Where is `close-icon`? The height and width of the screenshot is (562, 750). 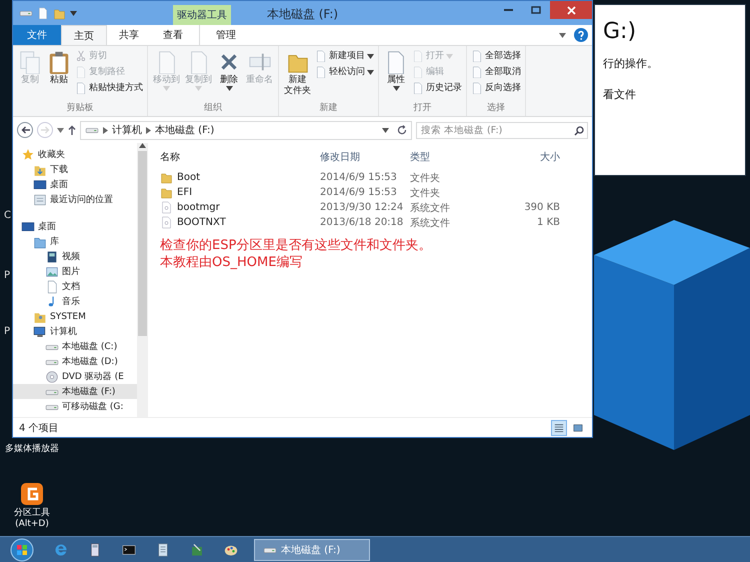
close-icon is located at coordinates (571, 10).